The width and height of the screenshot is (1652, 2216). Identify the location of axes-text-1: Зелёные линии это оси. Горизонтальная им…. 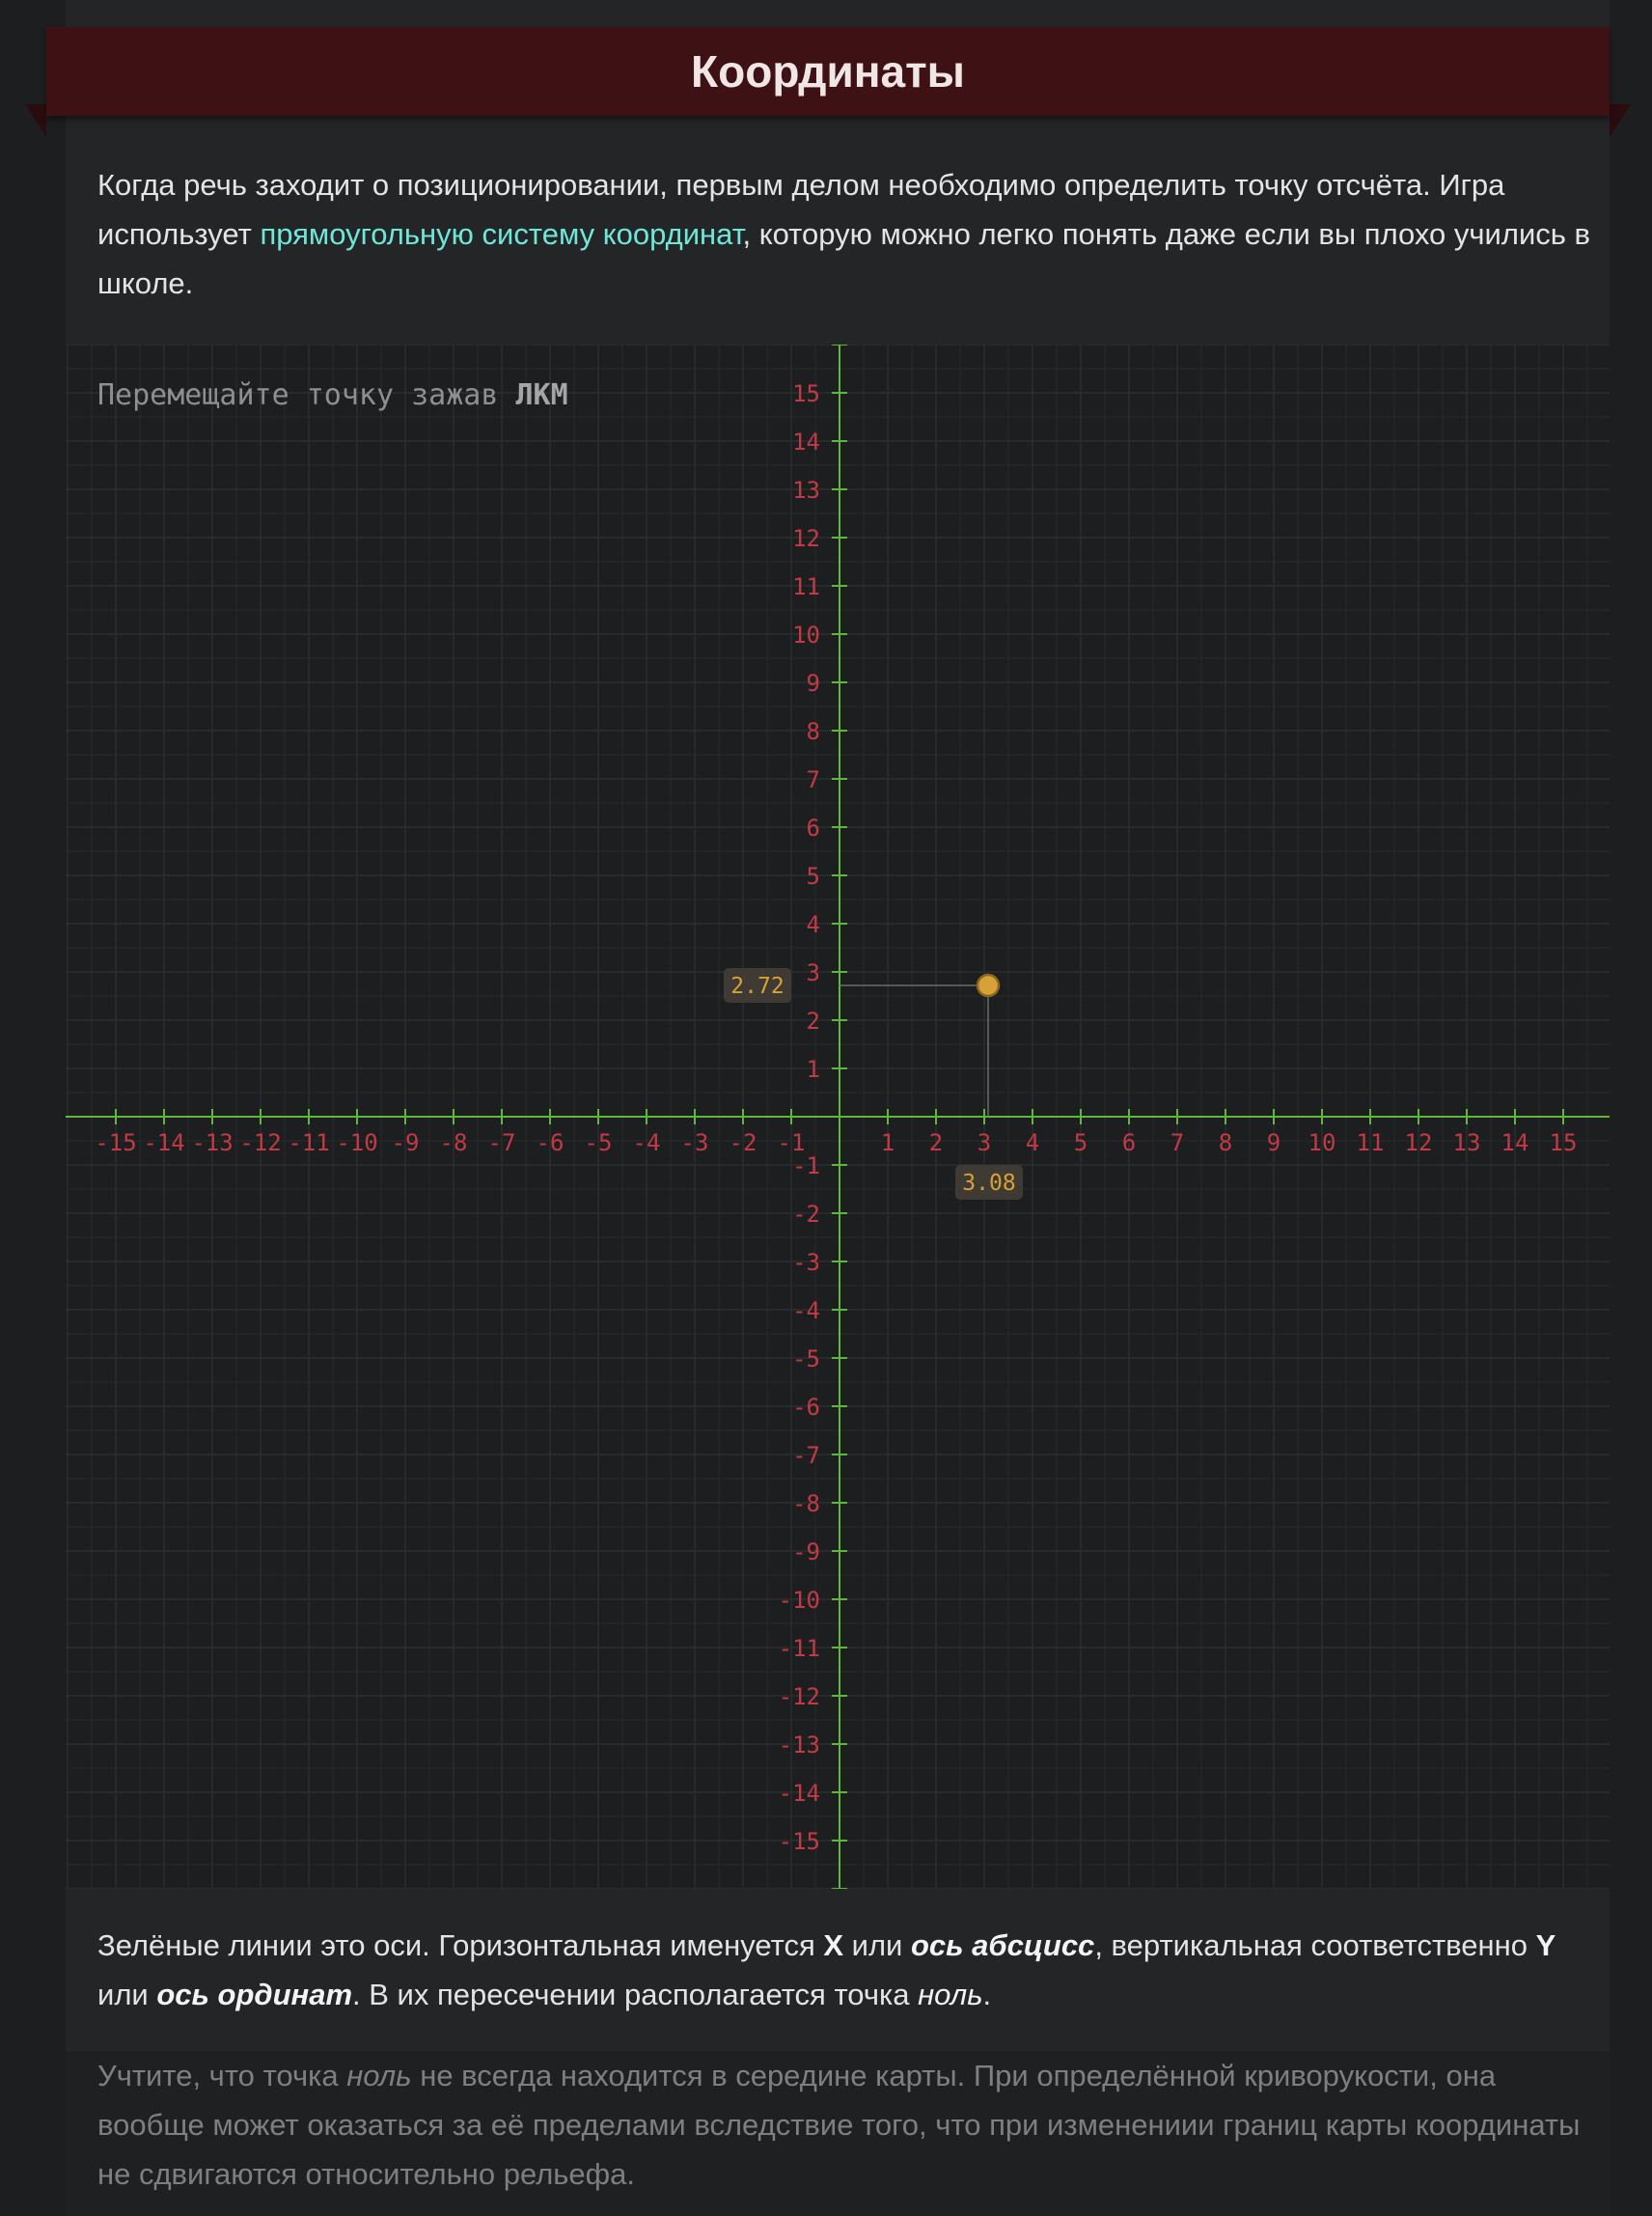
(460, 1945).